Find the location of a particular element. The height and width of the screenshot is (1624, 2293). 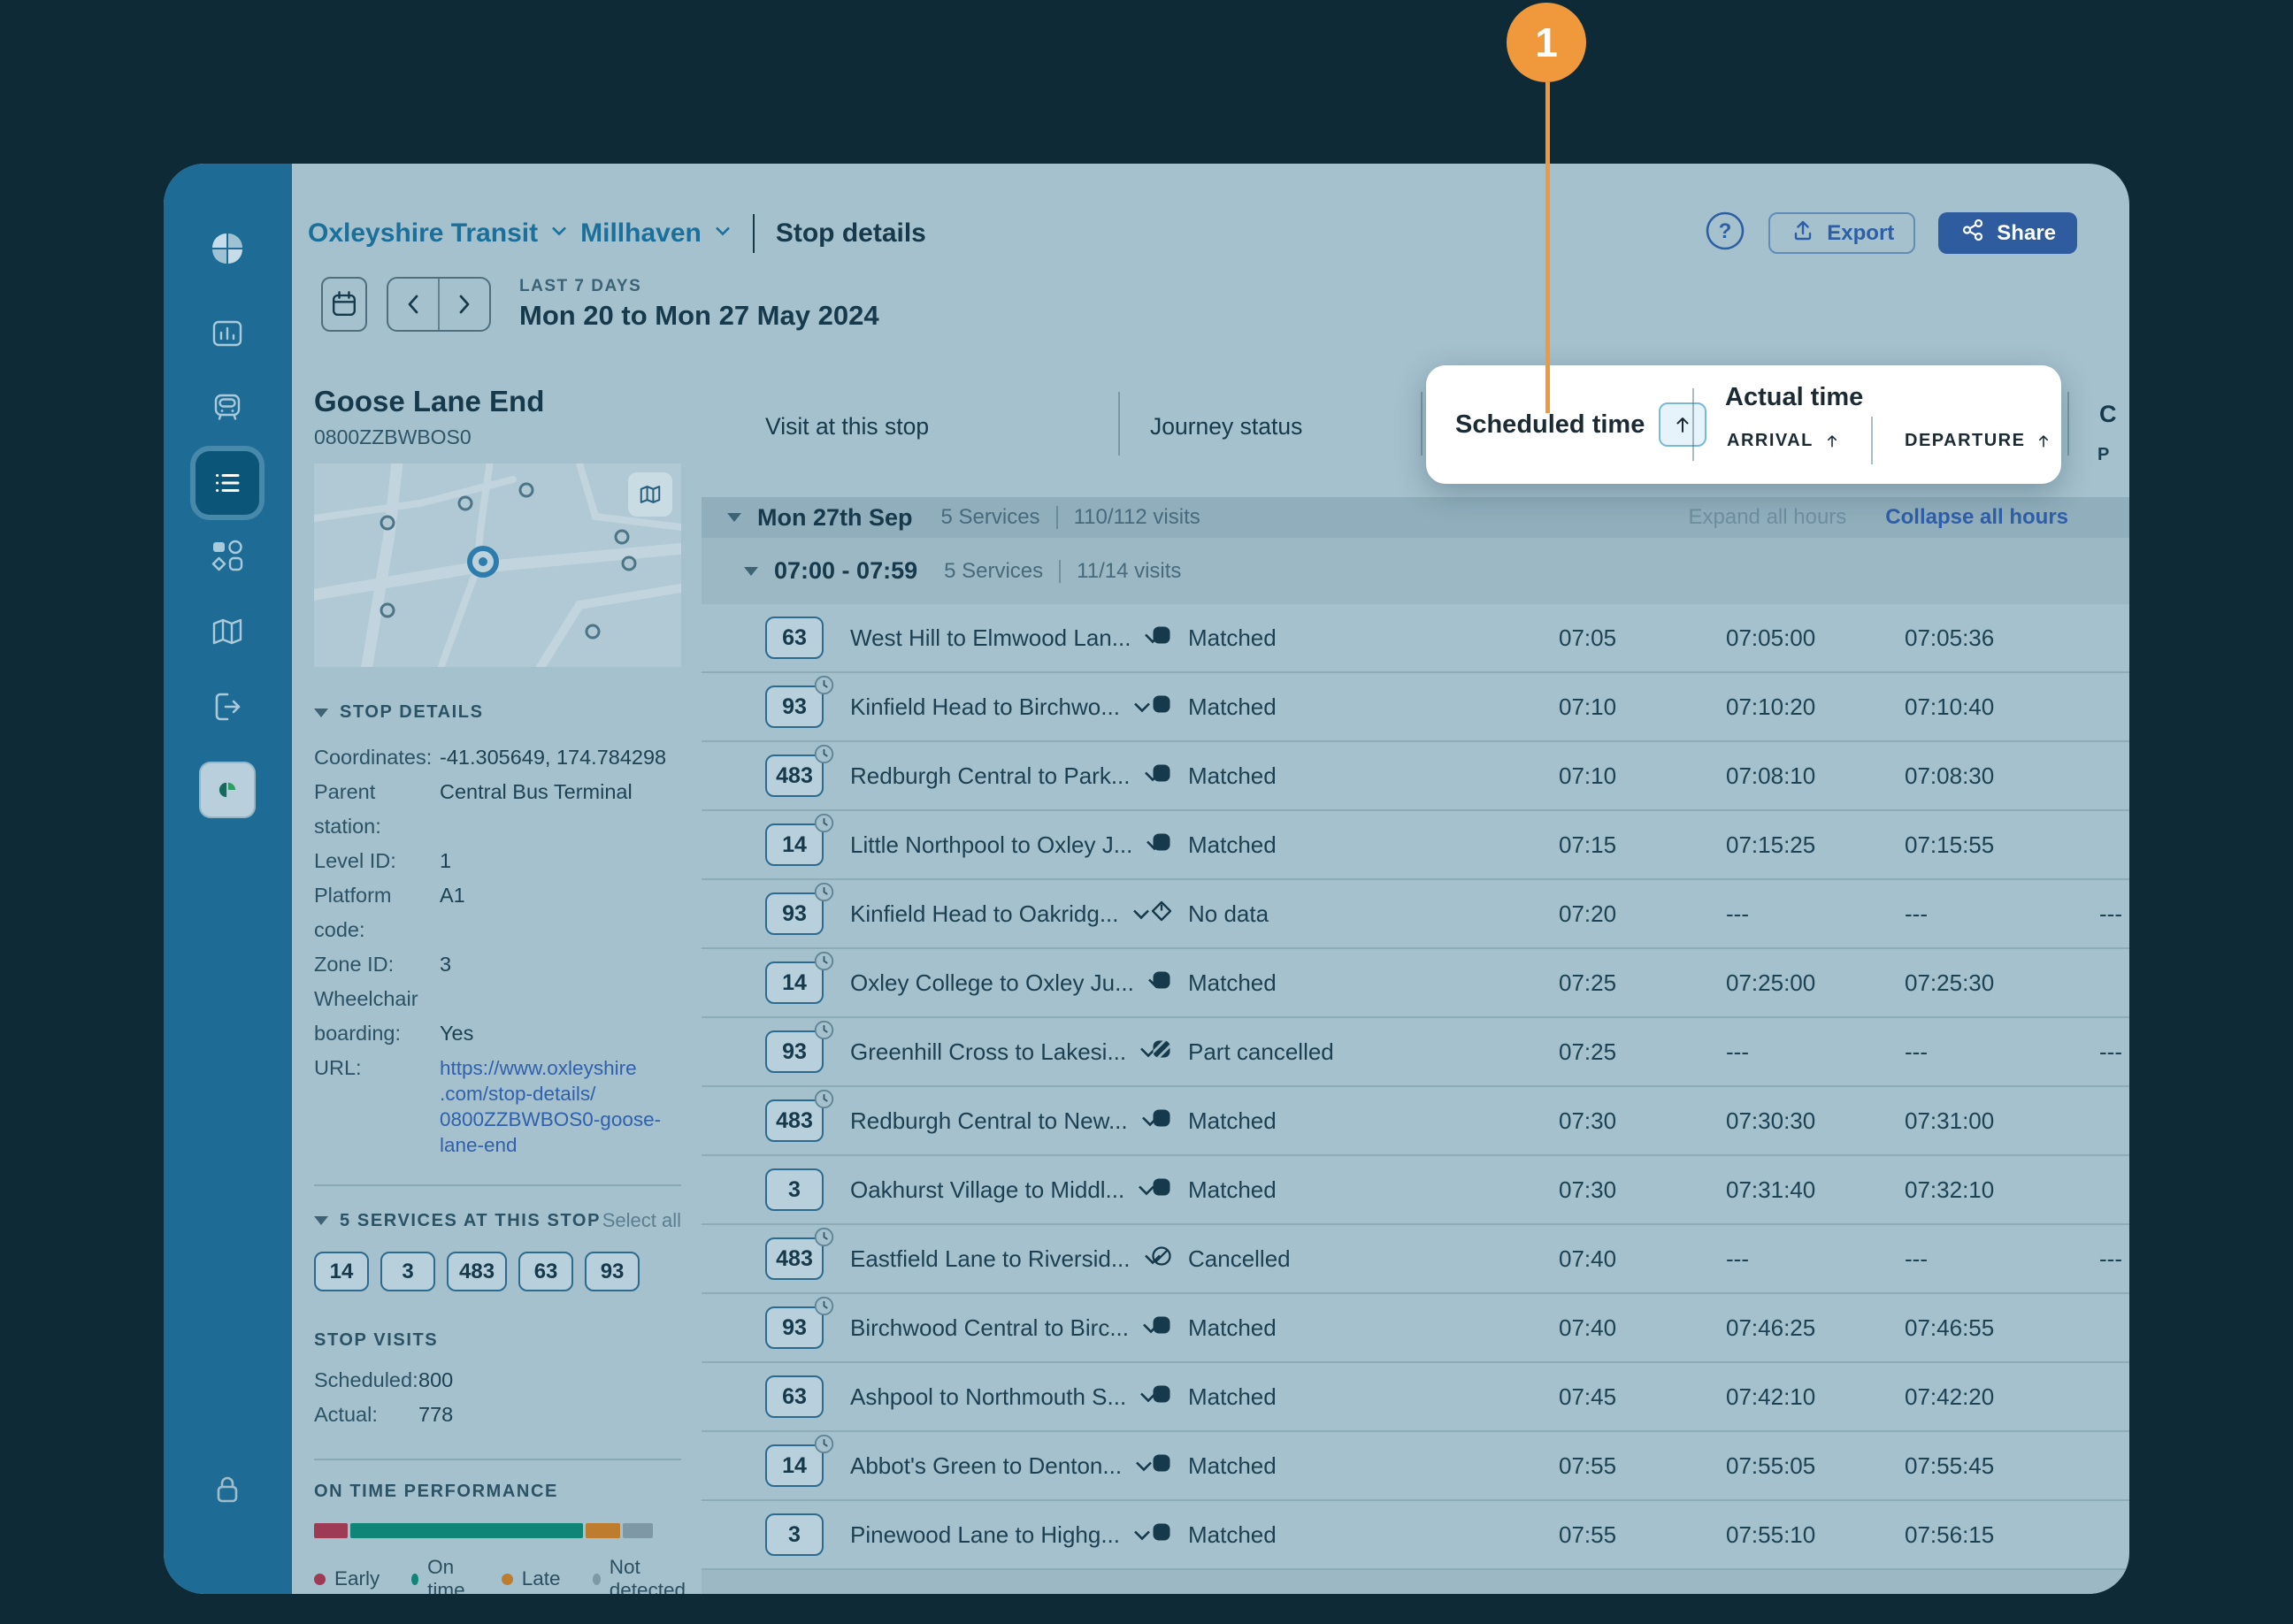

actual-departure-cell: 07:55:45 is located at coordinates (1950, 1465).